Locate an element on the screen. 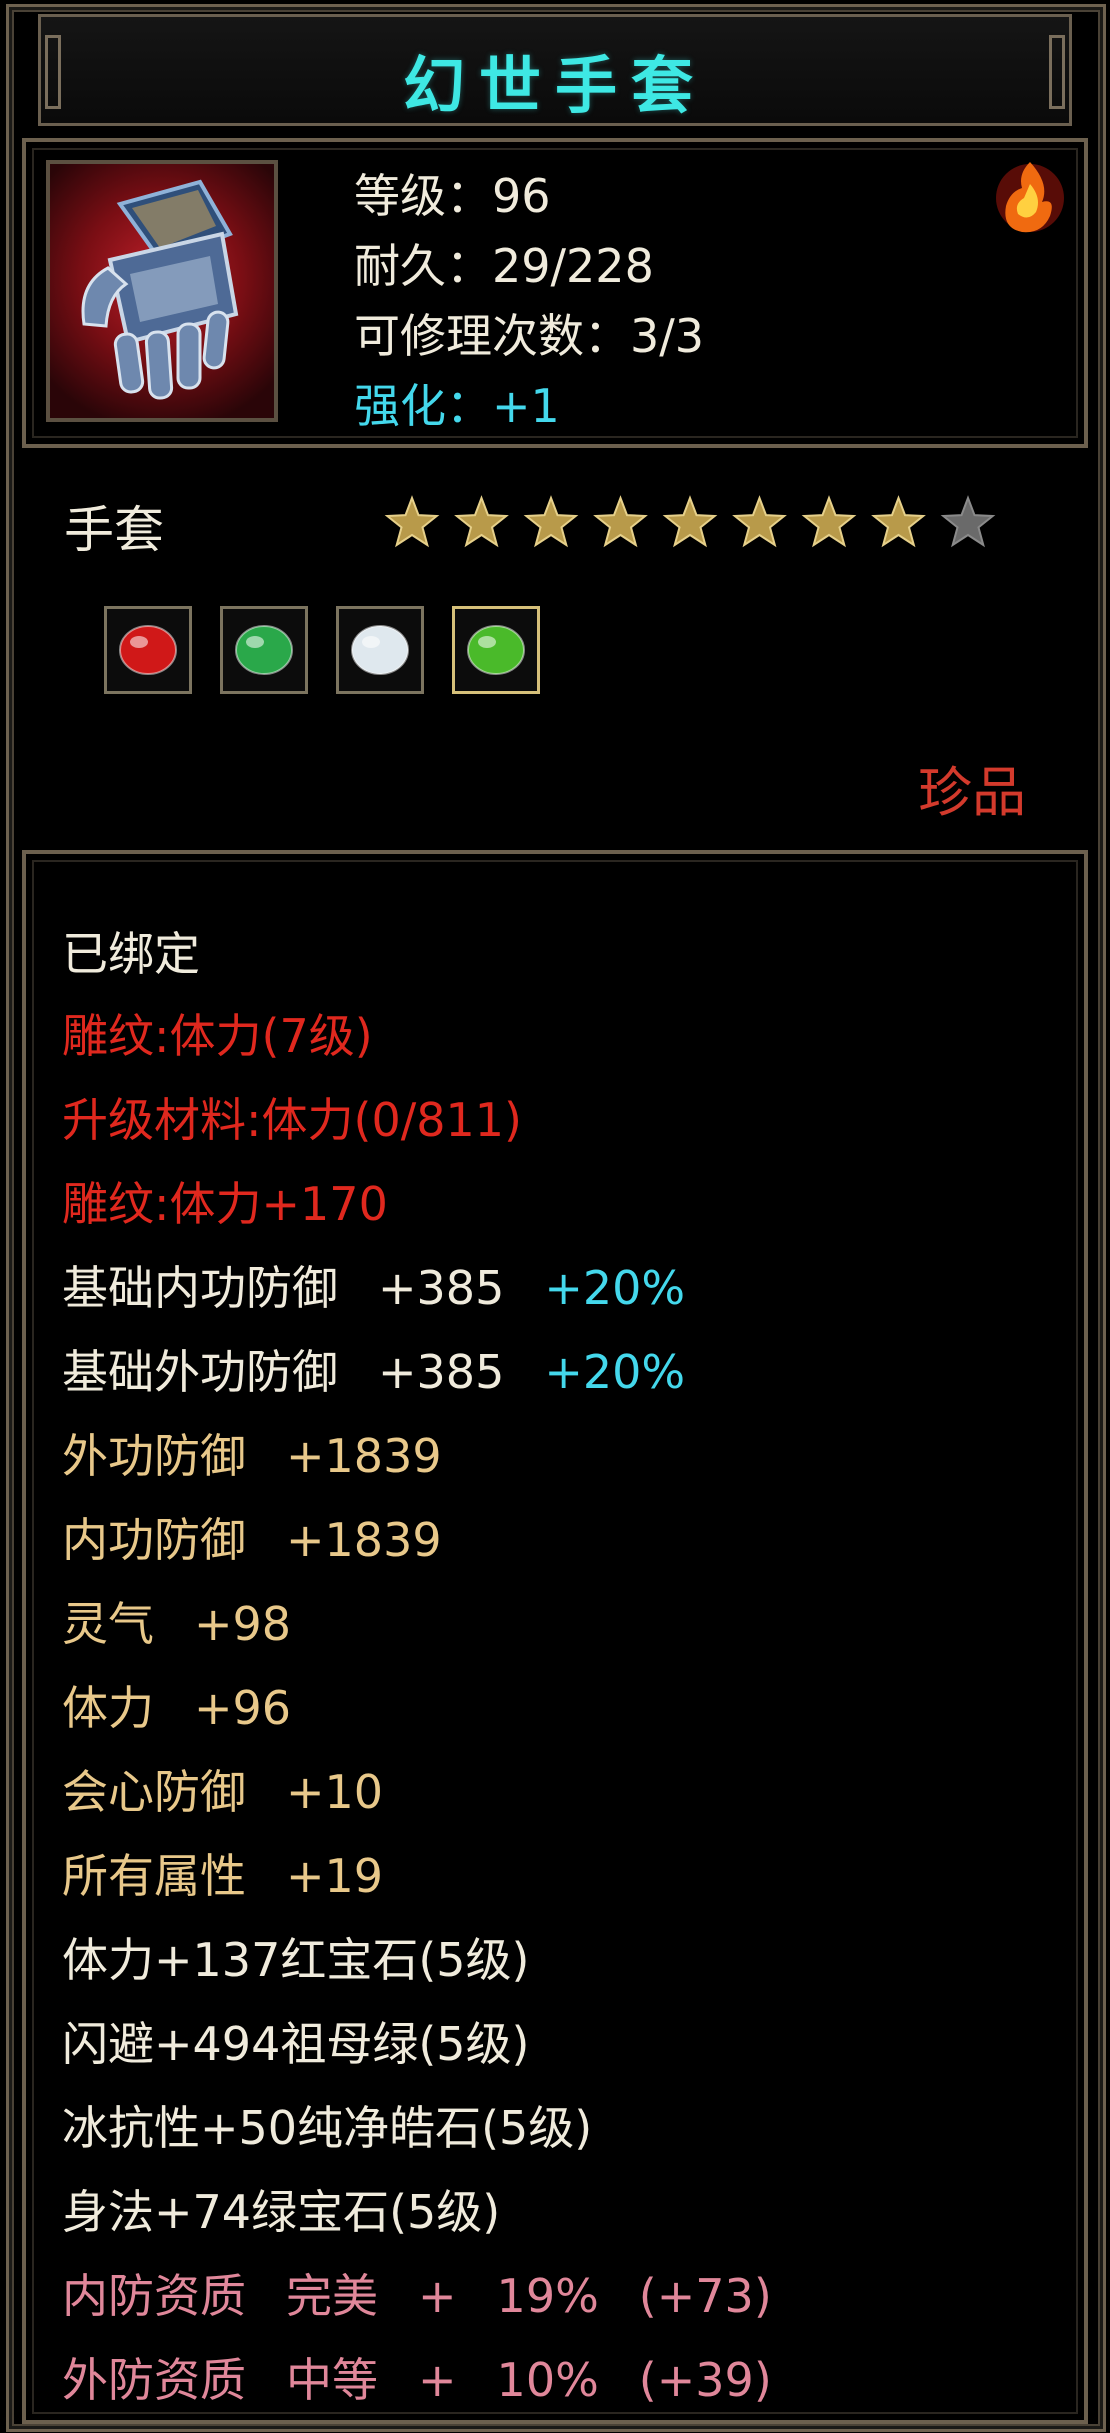  star-rating is located at coordinates (690, 521).